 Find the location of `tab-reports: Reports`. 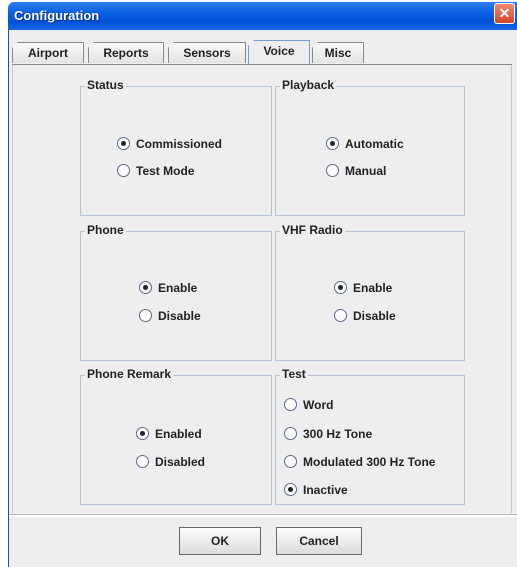

tab-reports: Reports is located at coordinates (126, 52).